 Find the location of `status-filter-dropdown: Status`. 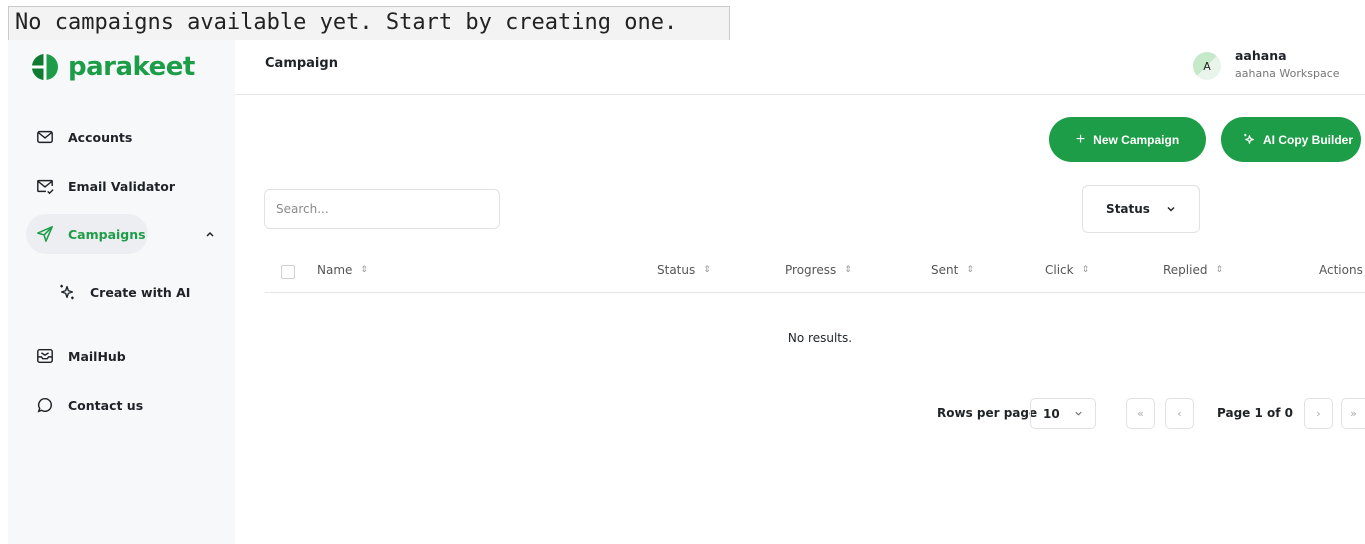

status-filter-dropdown: Status is located at coordinates (1141, 209).